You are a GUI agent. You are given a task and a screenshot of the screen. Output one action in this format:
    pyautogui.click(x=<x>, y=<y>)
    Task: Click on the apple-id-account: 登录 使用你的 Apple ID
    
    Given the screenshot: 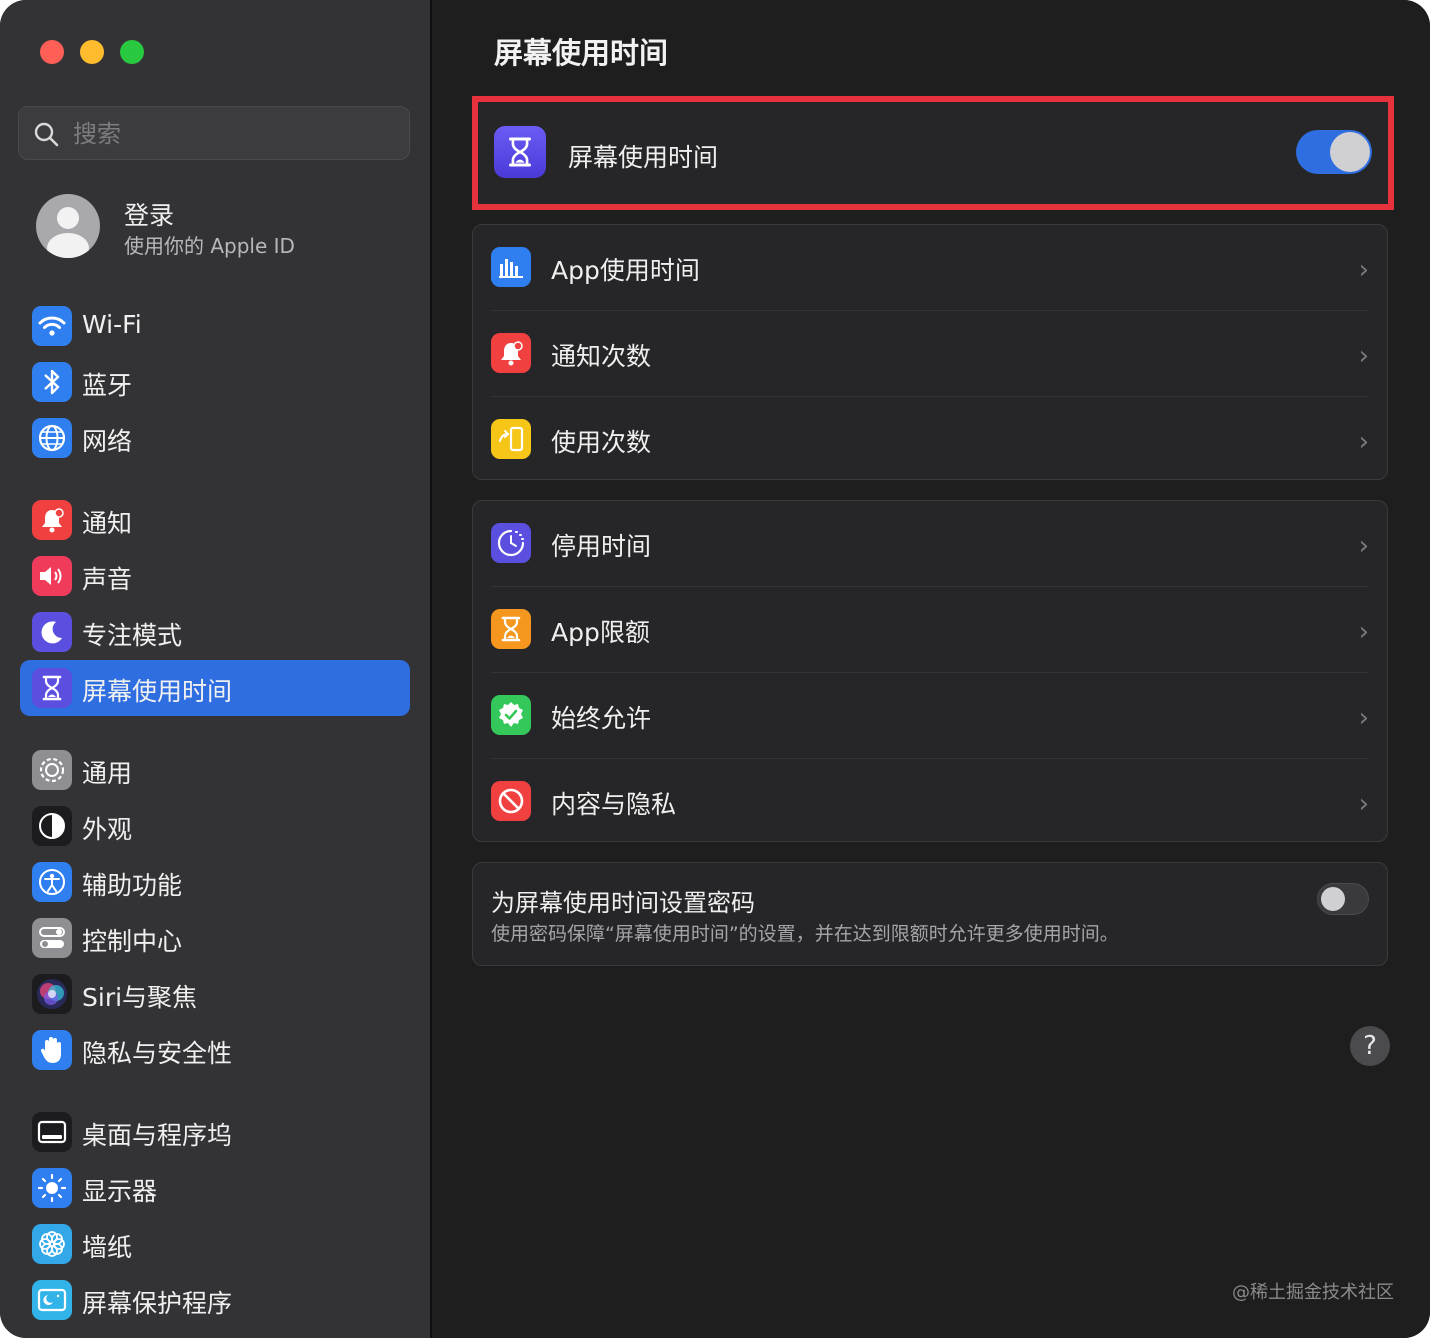 What is the action you would take?
    pyautogui.click(x=221, y=228)
    